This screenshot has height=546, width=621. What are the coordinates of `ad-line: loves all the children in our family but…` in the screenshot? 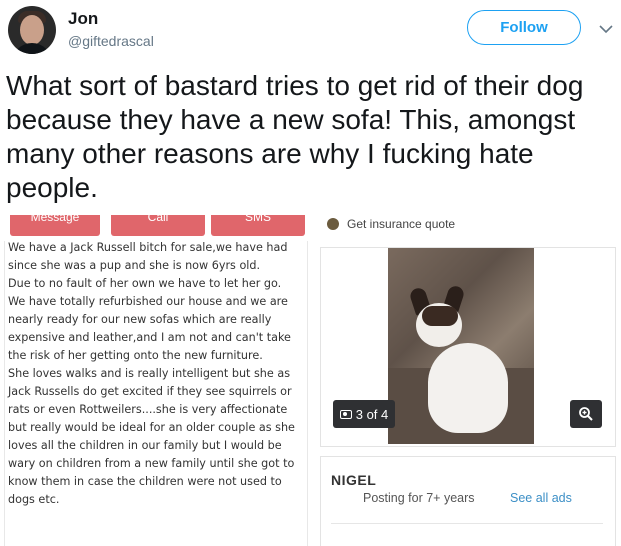 It's located at (145, 445).